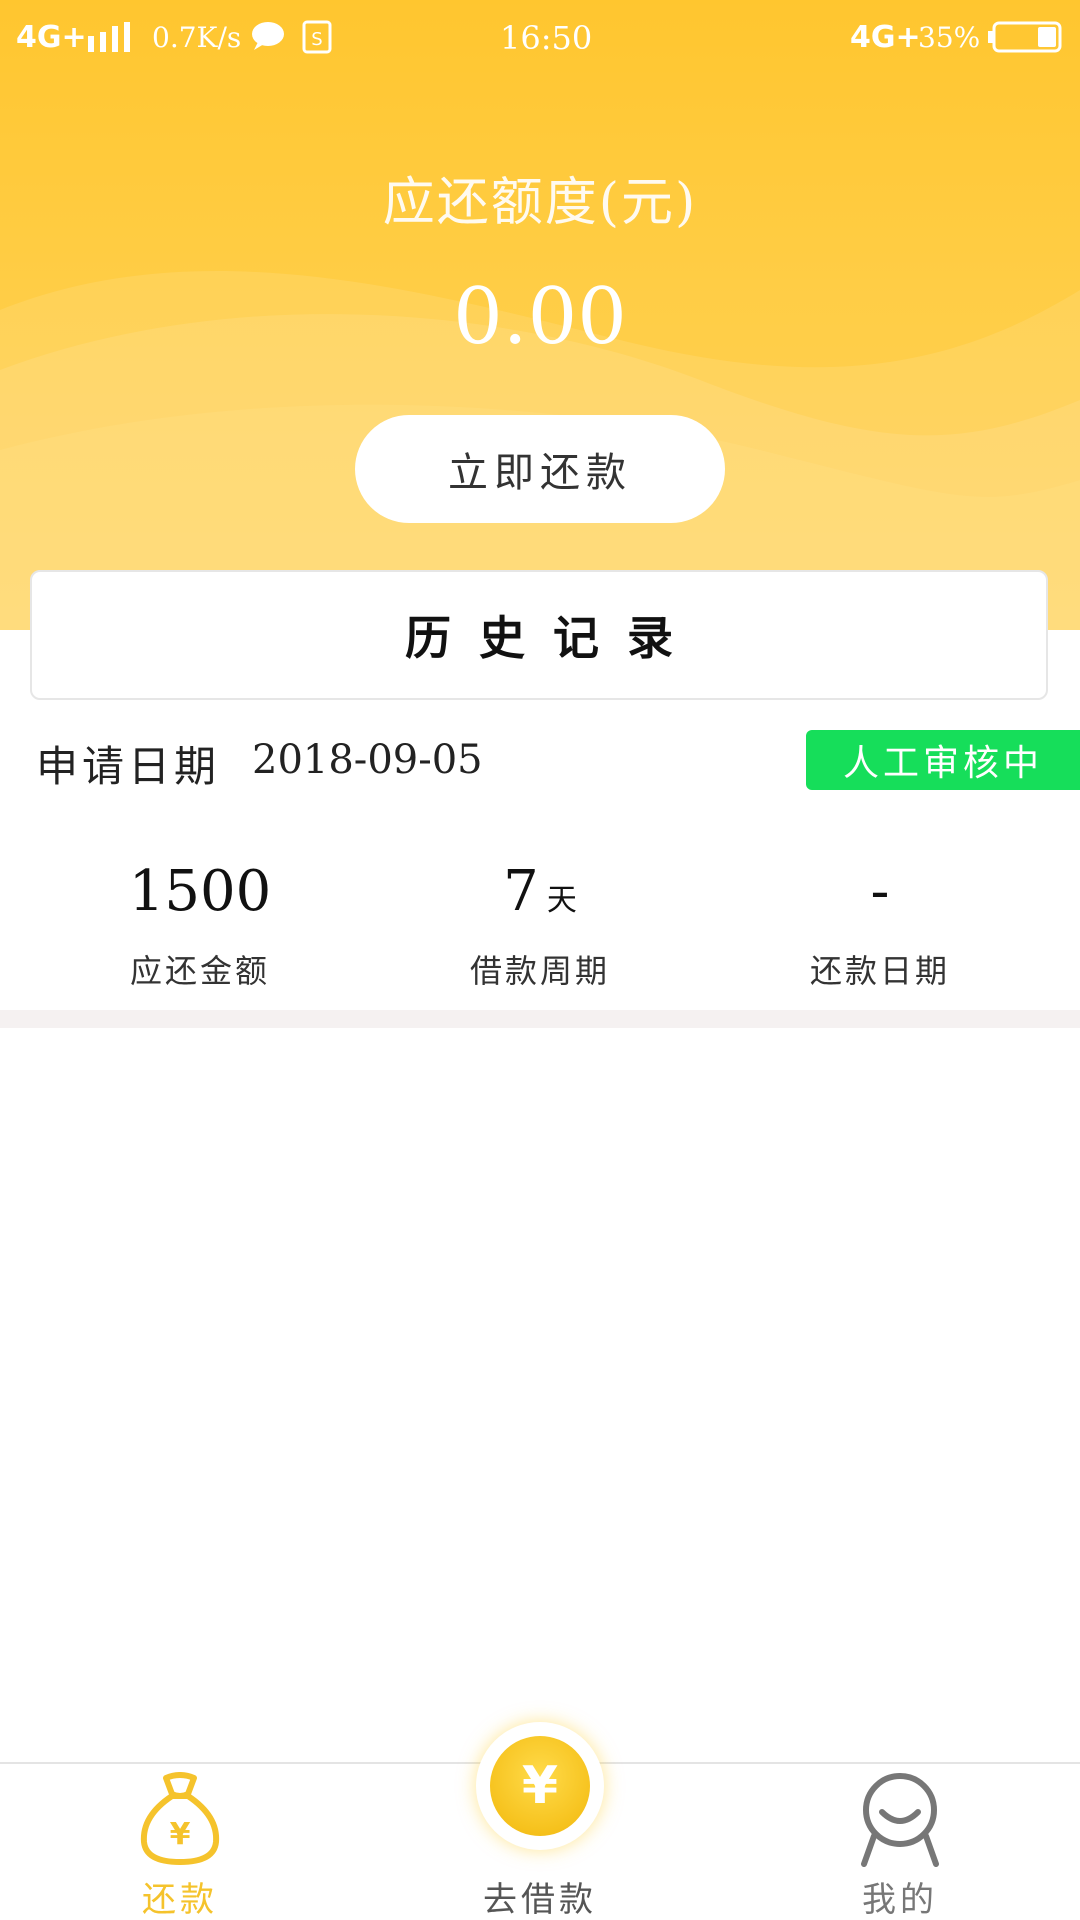 Image resolution: width=1080 pixels, height=1920 pixels. What do you see at coordinates (546, 38) in the screenshot?
I see `clock: 16:50` at bounding box center [546, 38].